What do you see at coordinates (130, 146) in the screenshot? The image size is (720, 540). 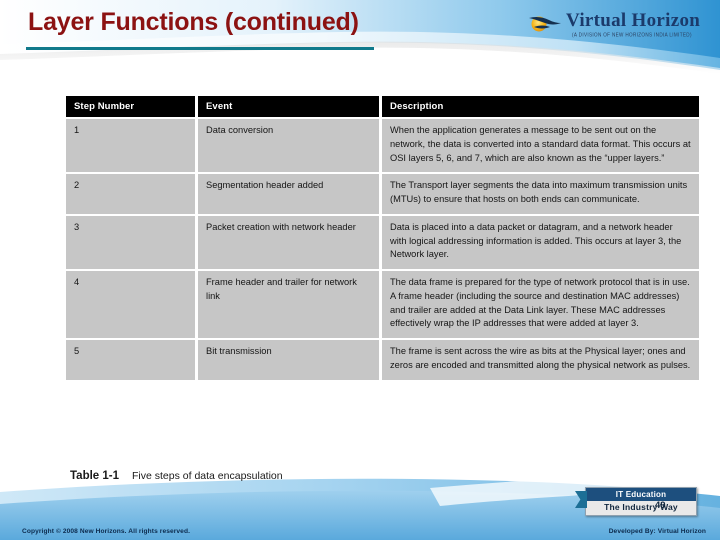 I see `cell-step-number: 1` at bounding box center [130, 146].